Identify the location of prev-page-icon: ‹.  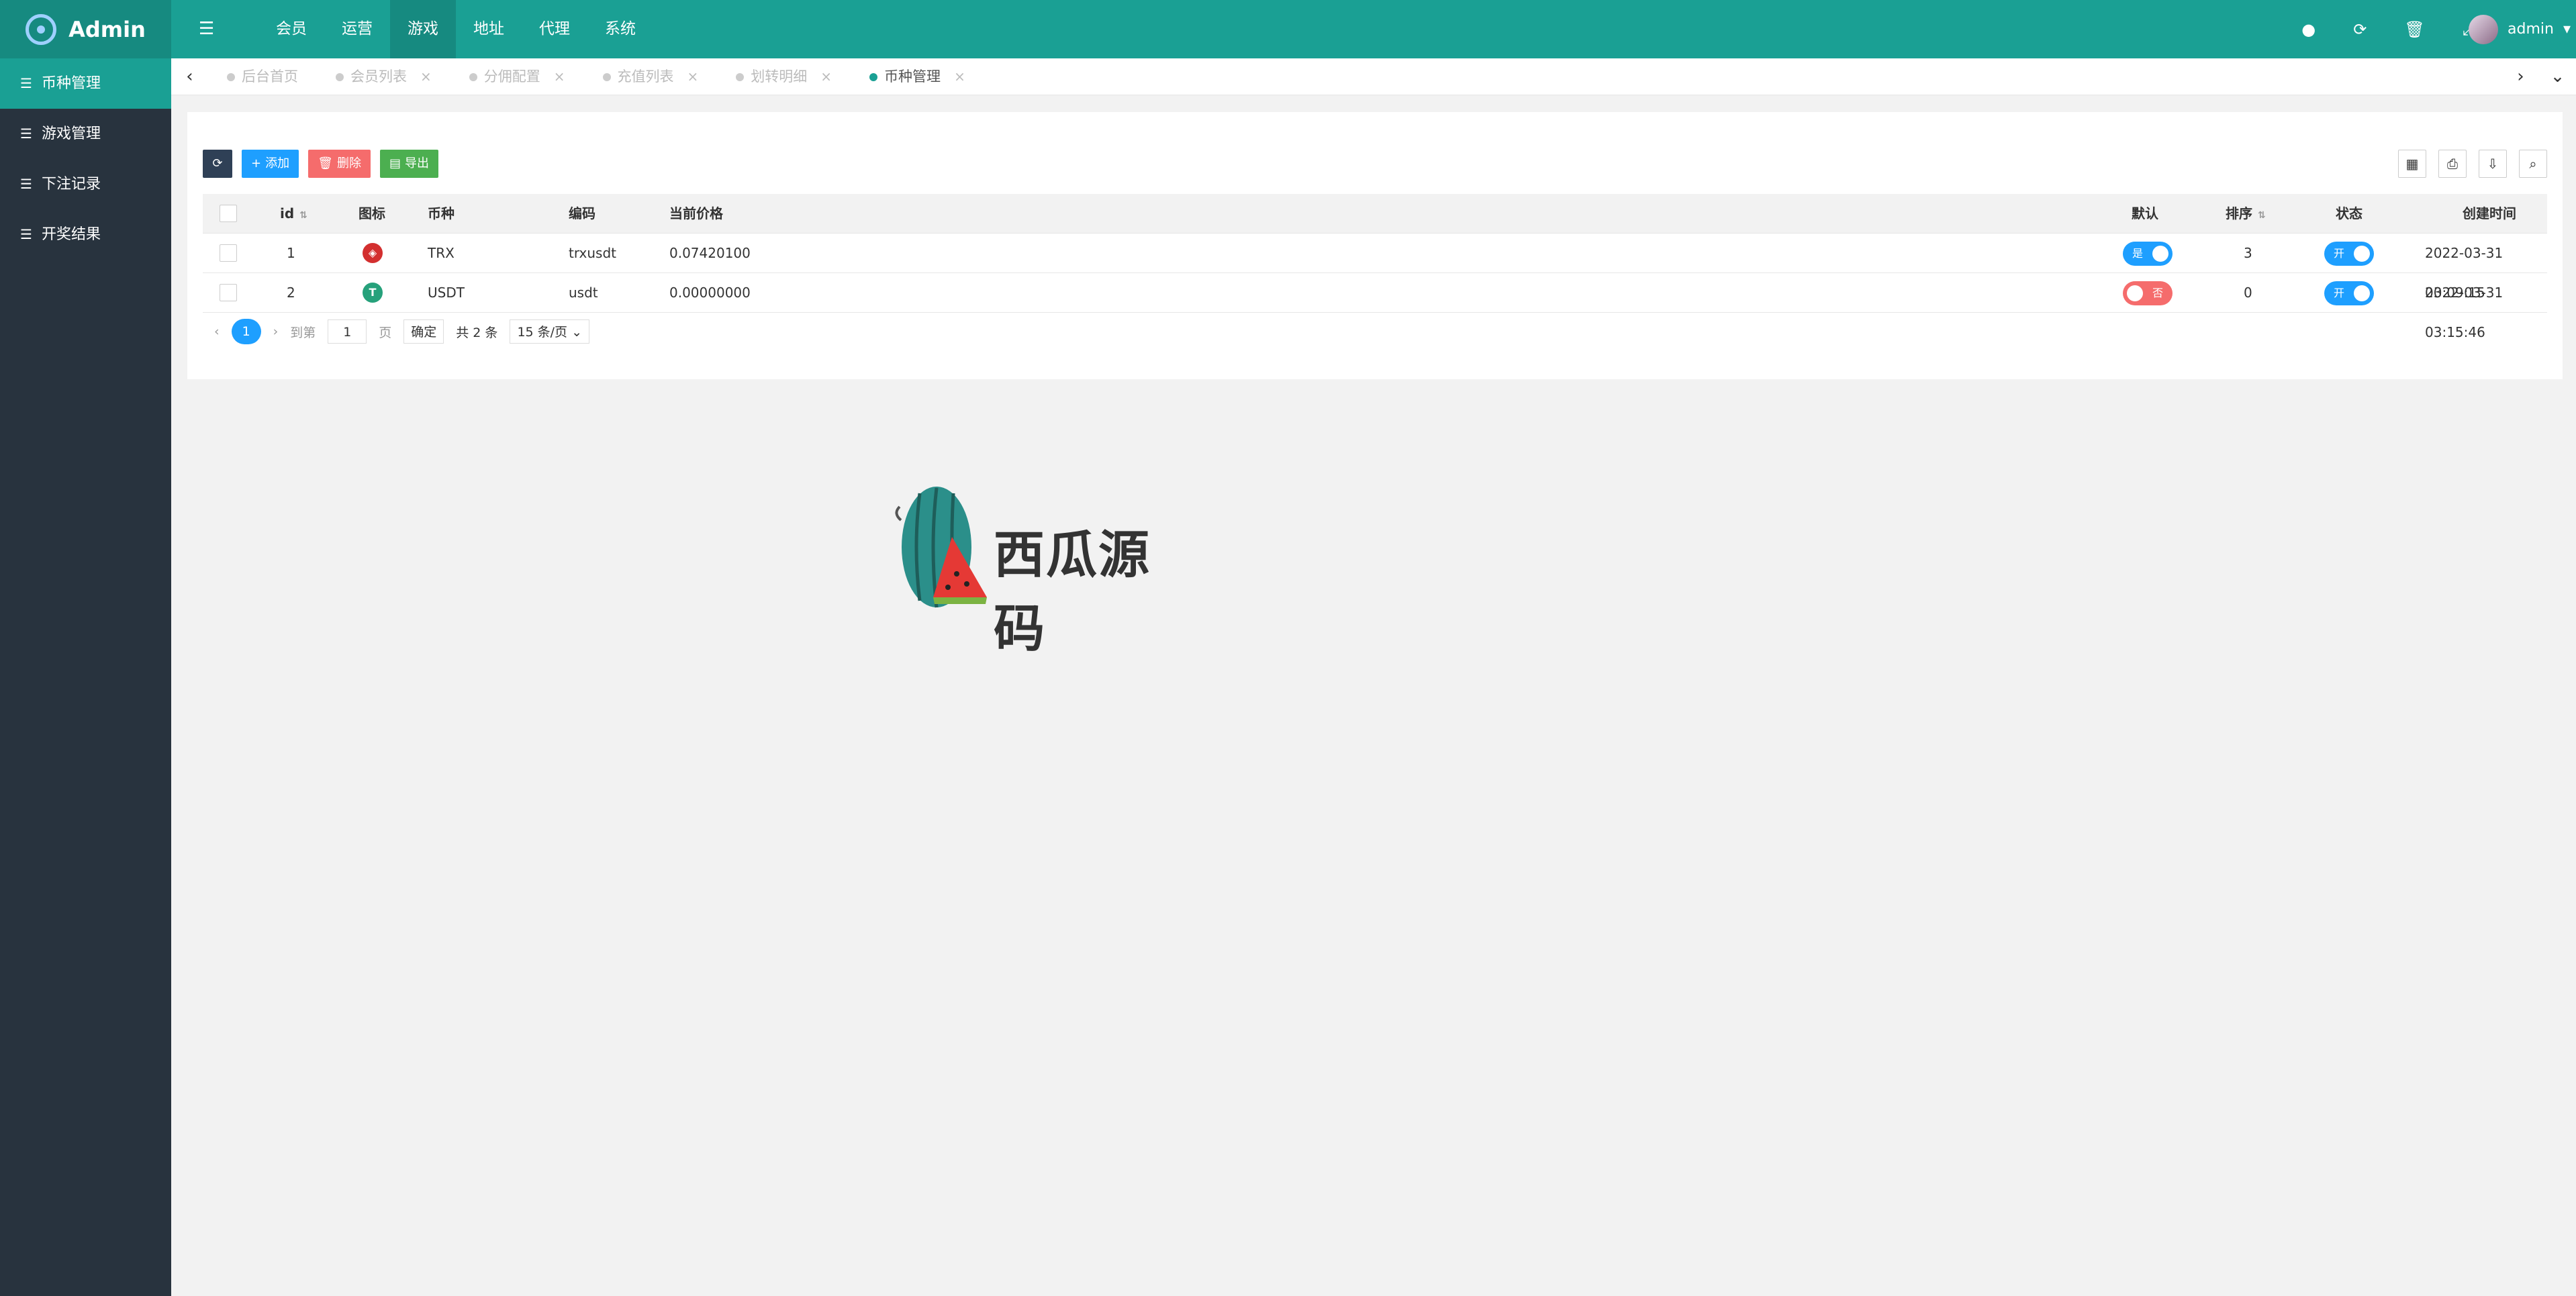
(217, 331).